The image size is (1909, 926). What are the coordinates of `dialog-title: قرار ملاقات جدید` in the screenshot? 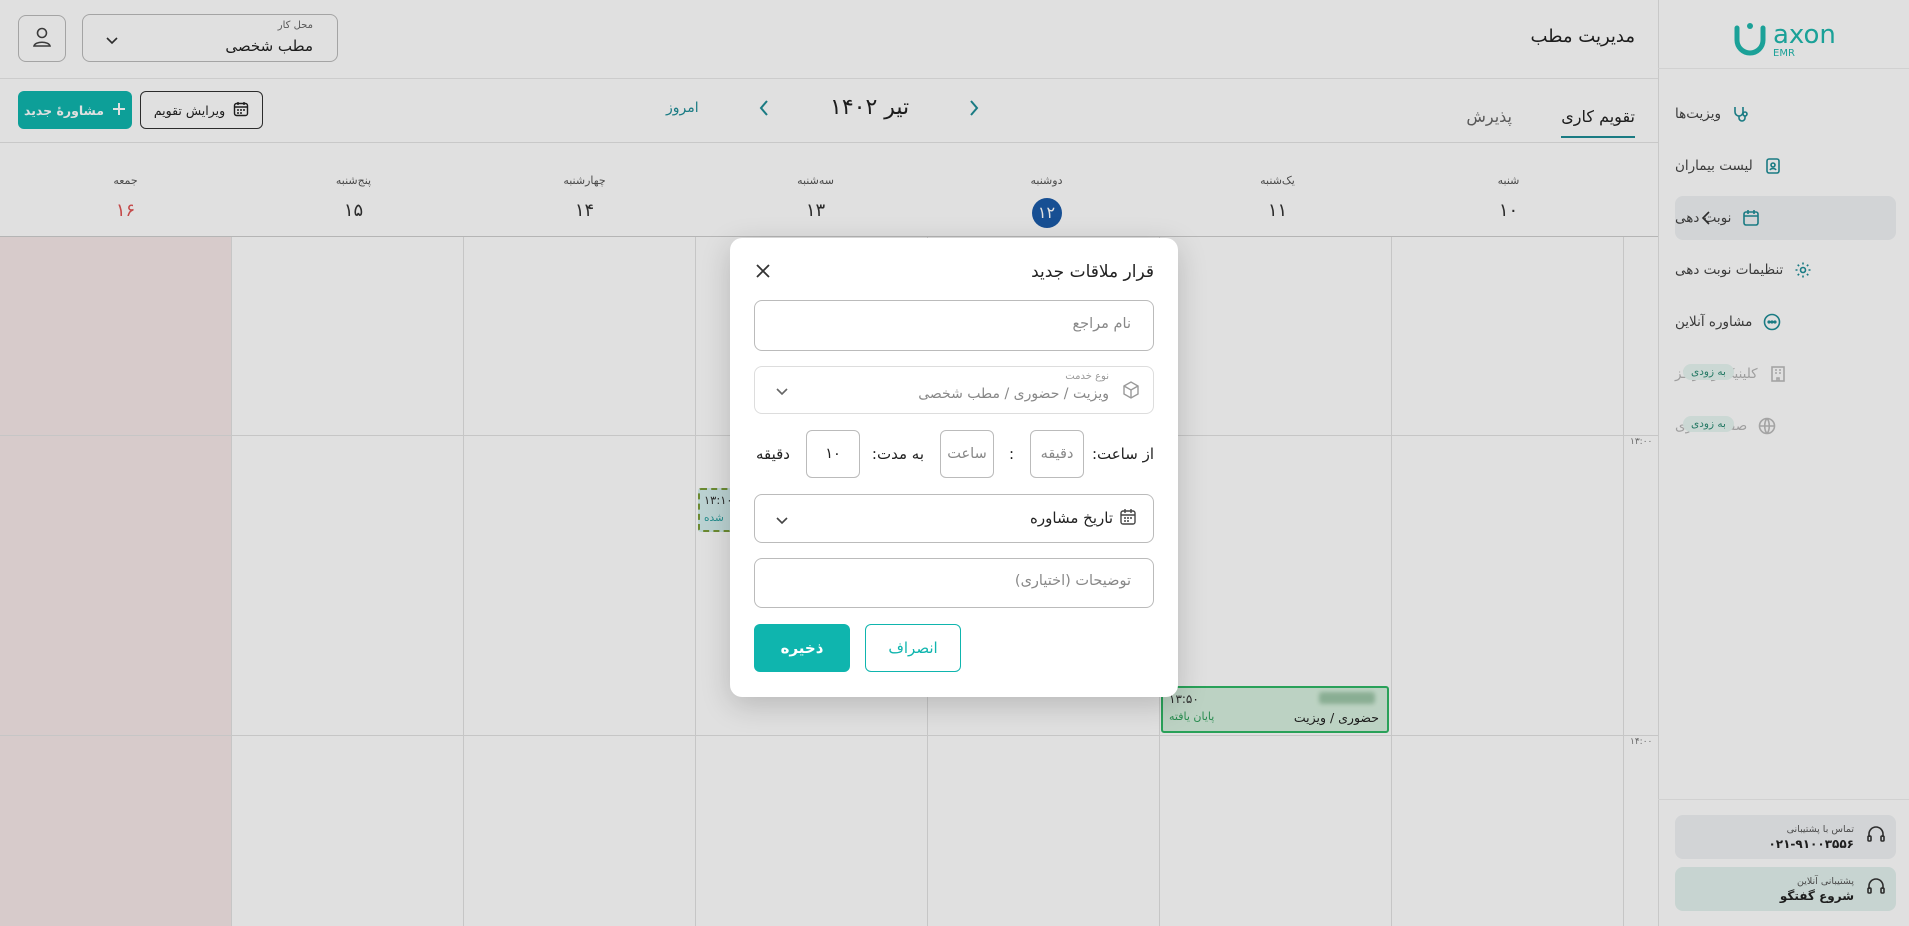 It's located at (1092, 272).